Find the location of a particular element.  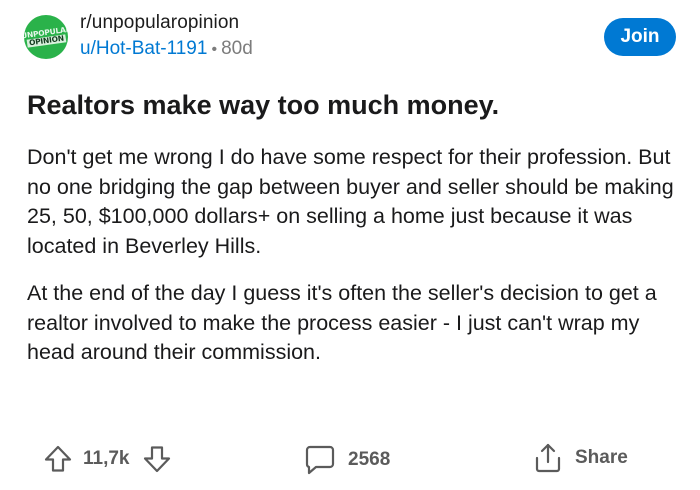

share-button: Share is located at coordinates (580, 458).